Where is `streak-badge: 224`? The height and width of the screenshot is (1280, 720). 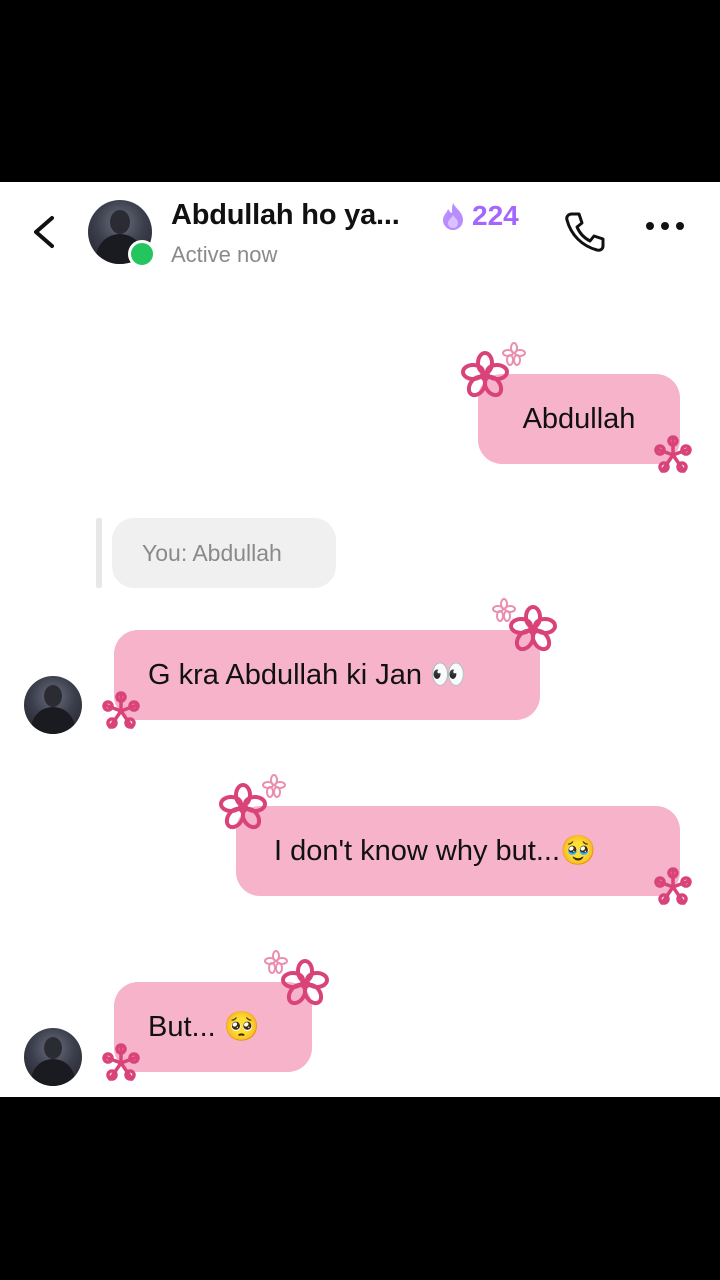 streak-badge: 224 is located at coordinates (479, 216).